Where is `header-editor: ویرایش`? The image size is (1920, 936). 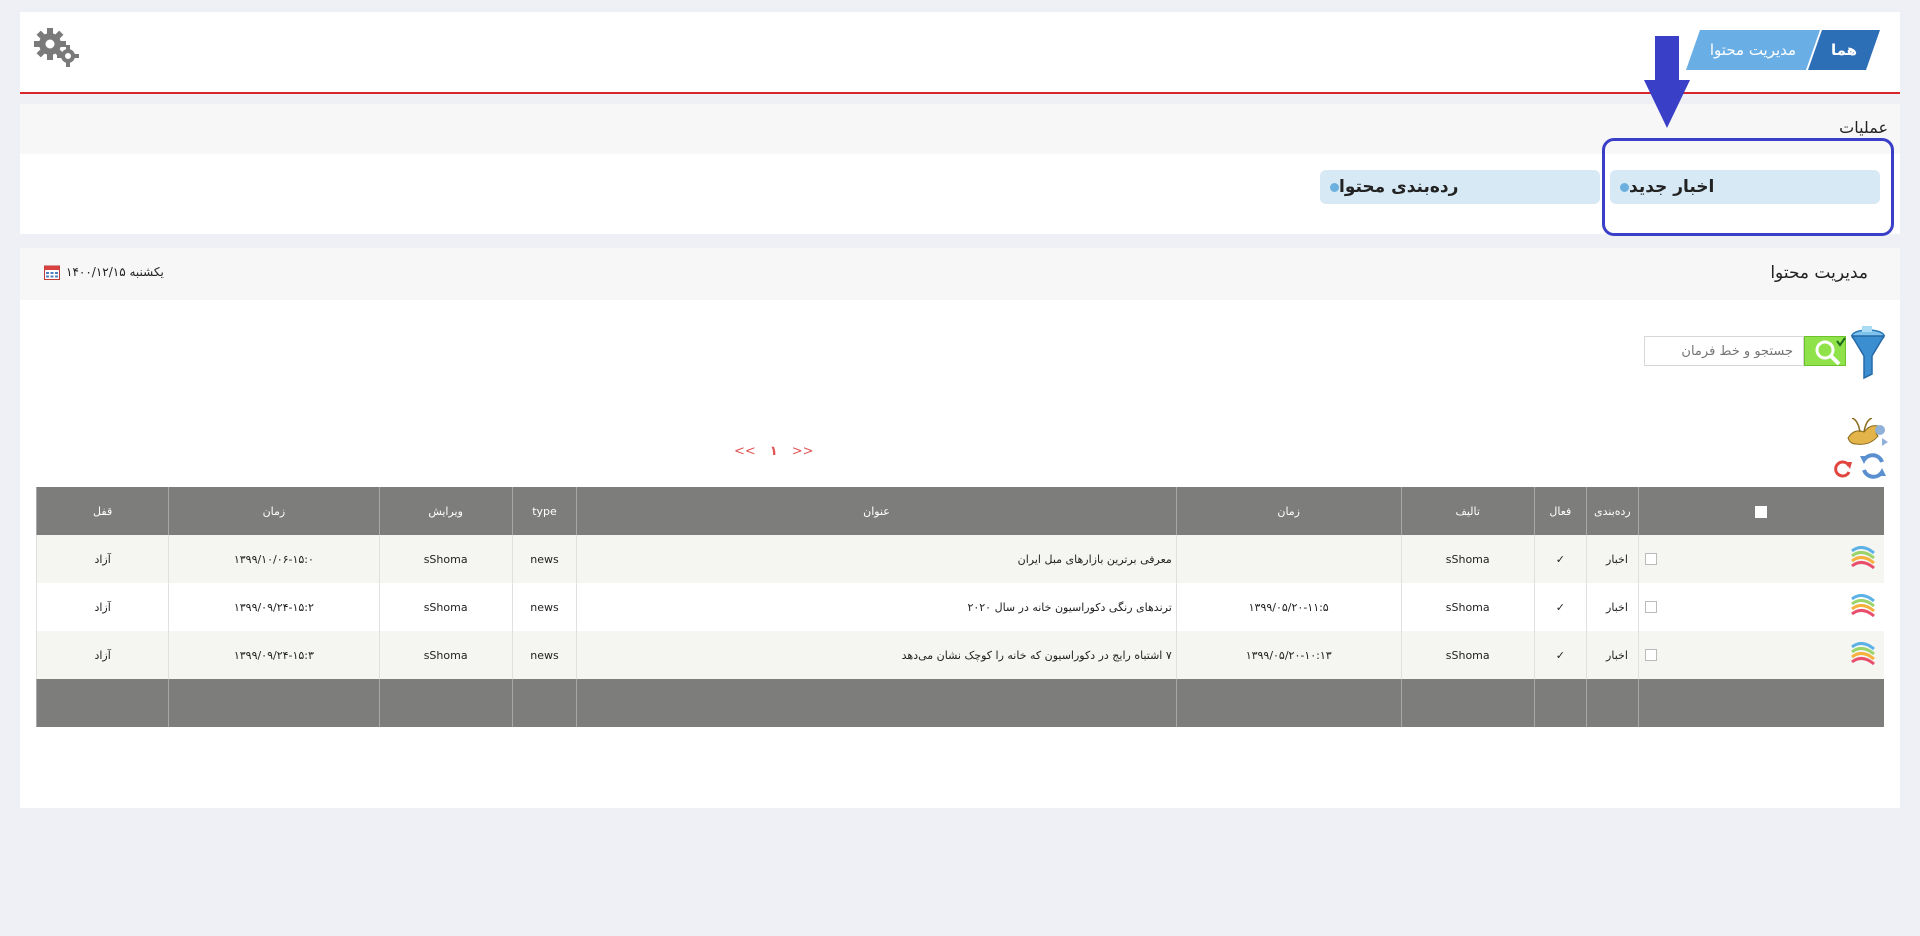
header-editor: ویرایش is located at coordinates (445, 511).